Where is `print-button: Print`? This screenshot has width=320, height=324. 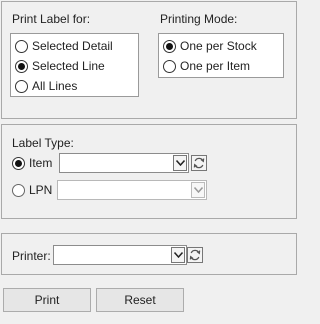 print-button: Print is located at coordinates (47, 300).